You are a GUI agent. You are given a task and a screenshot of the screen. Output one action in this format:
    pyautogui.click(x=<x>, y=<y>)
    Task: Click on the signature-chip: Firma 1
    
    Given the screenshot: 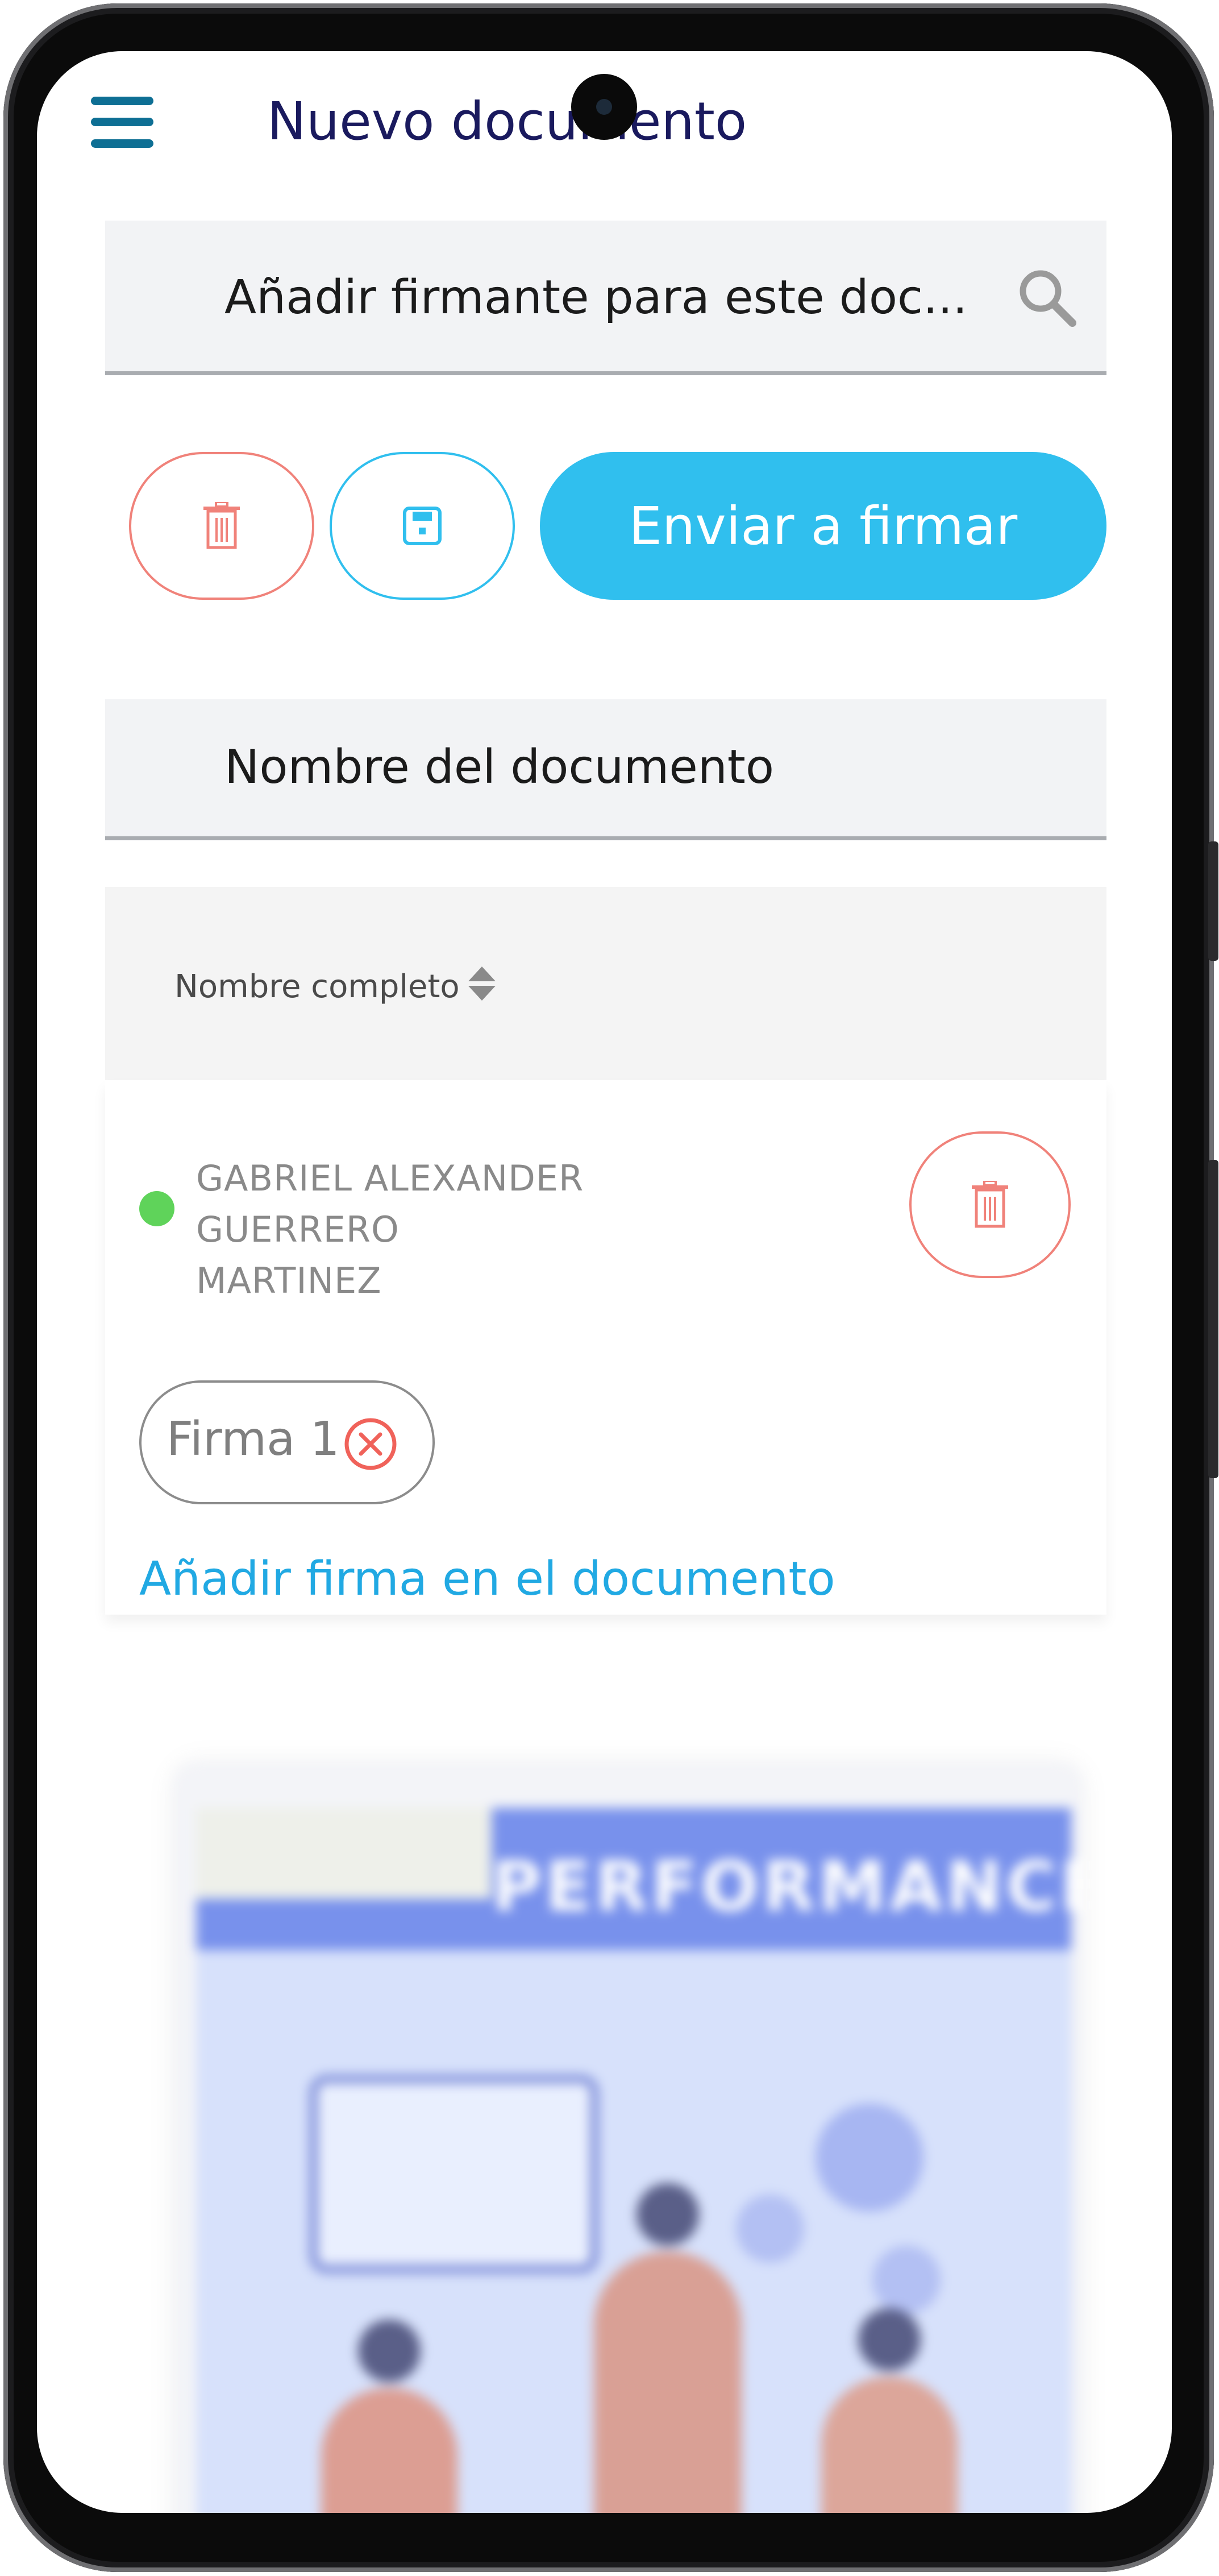 What is the action you would take?
    pyautogui.click(x=287, y=1442)
    